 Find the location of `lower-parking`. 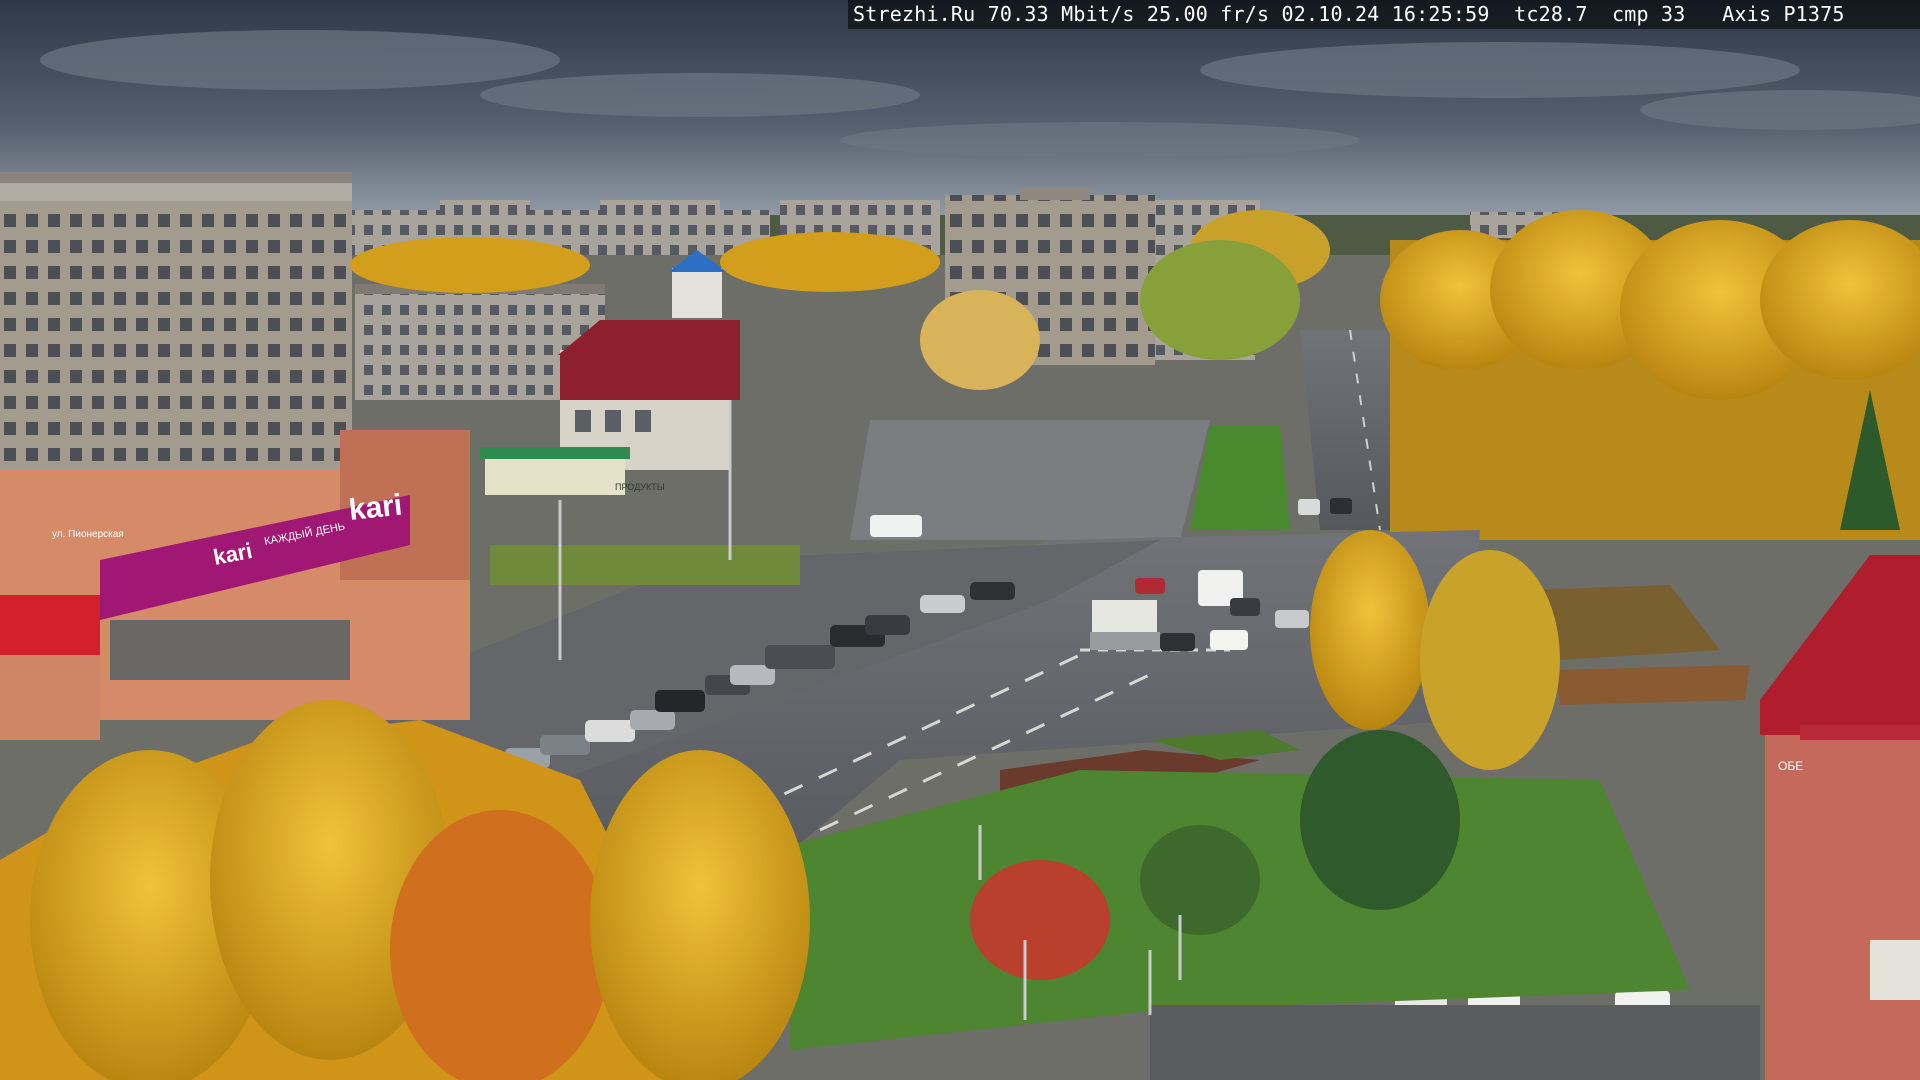

lower-parking is located at coordinates (1455, 1042).